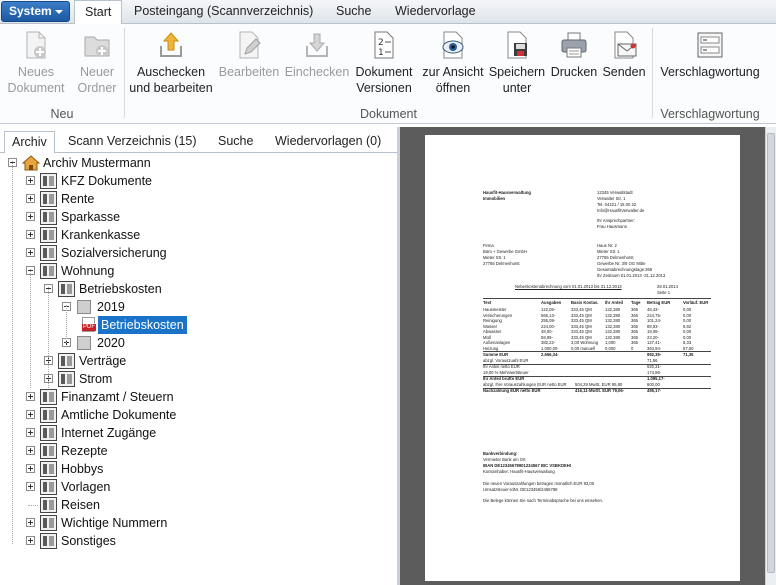 This screenshot has height=585, width=776. I want to click on tree-node-label: Wichtige Nummern, so click(114, 523).